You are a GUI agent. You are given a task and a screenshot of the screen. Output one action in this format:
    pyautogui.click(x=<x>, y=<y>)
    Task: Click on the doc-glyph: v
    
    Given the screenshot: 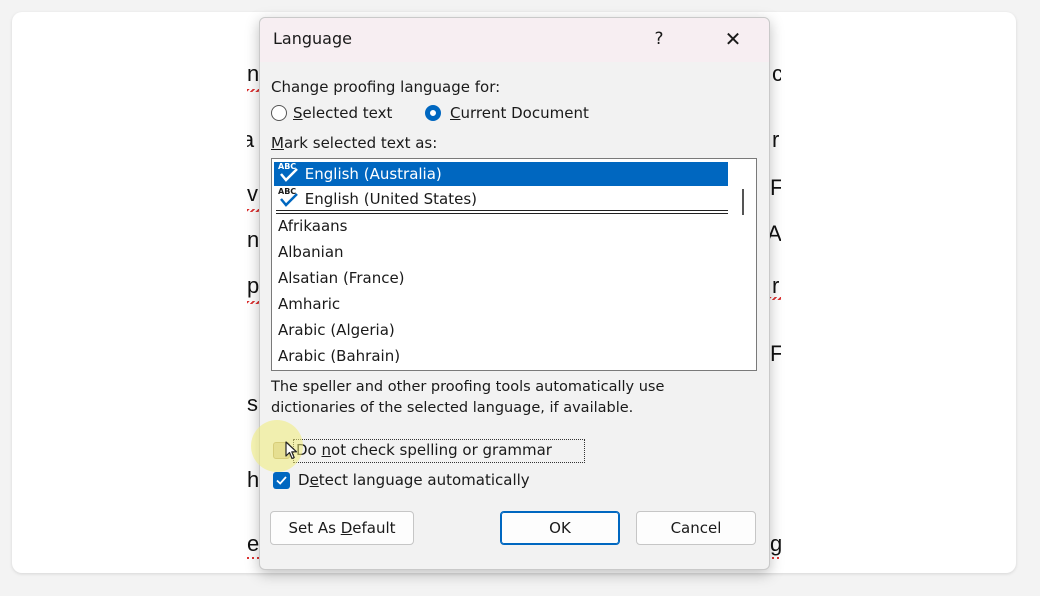 What is the action you would take?
    pyautogui.click(x=252, y=193)
    